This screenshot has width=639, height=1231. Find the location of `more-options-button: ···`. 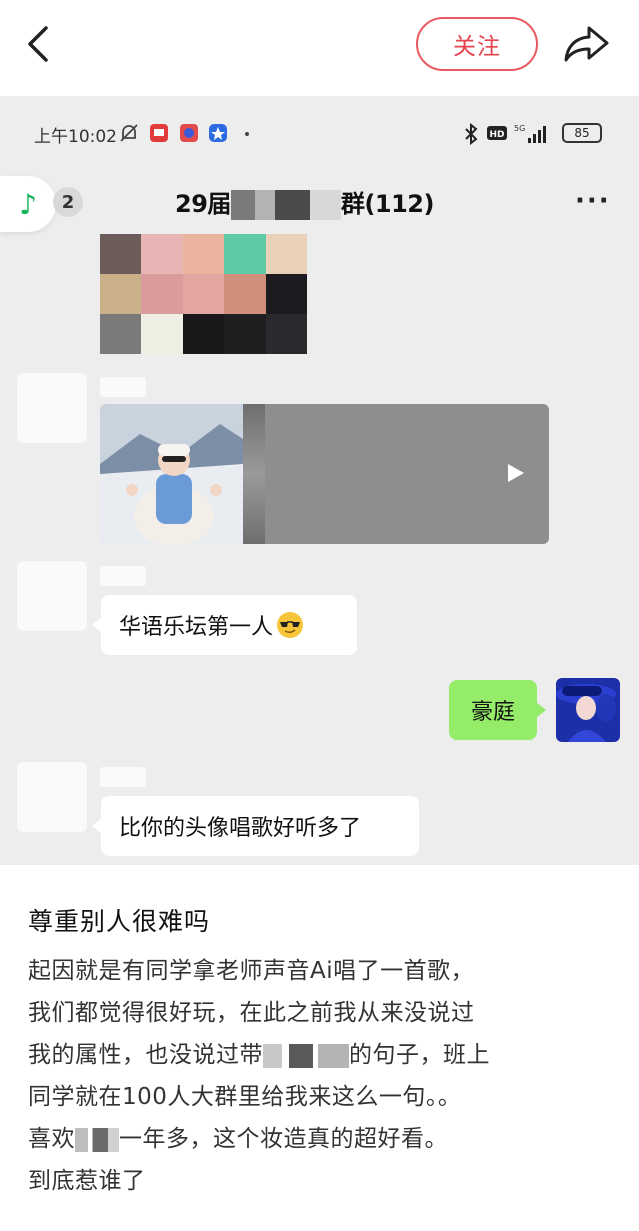

more-options-button: ··· is located at coordinates (593, 201).